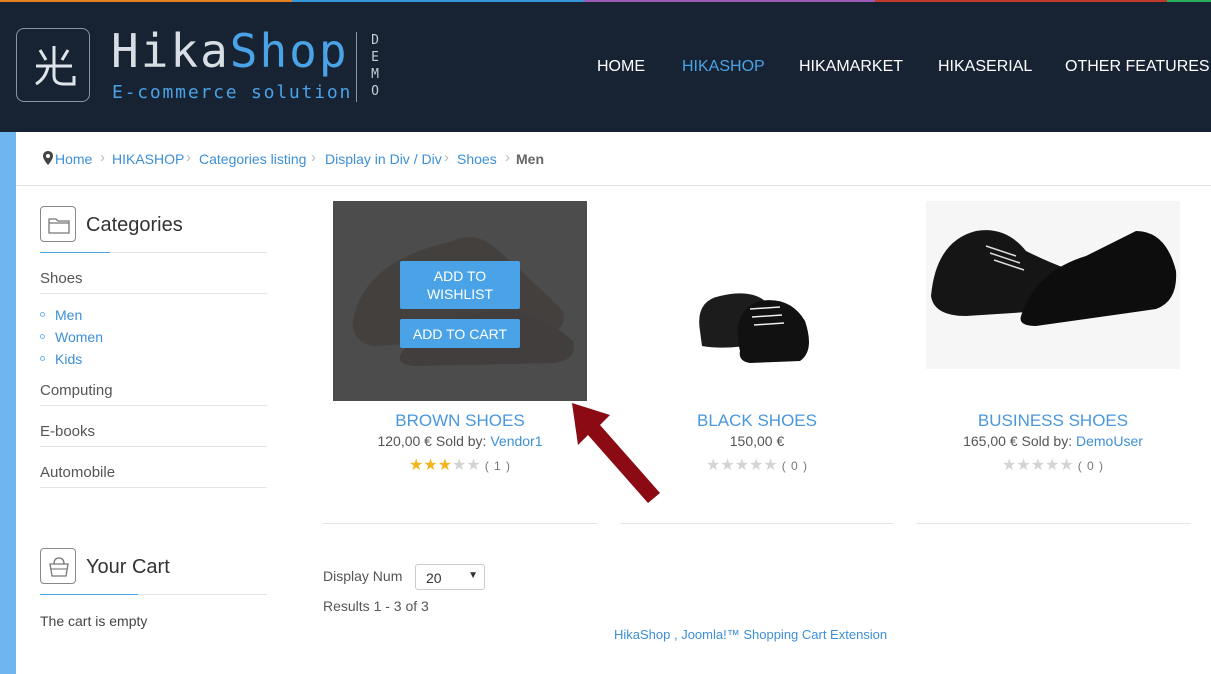 The height and width of the screenshot is (674, 1211). Describe the element at coordinates (376, 606) in the screenshot. I see `results-count: Results 1 - 3 of 3` at that location.